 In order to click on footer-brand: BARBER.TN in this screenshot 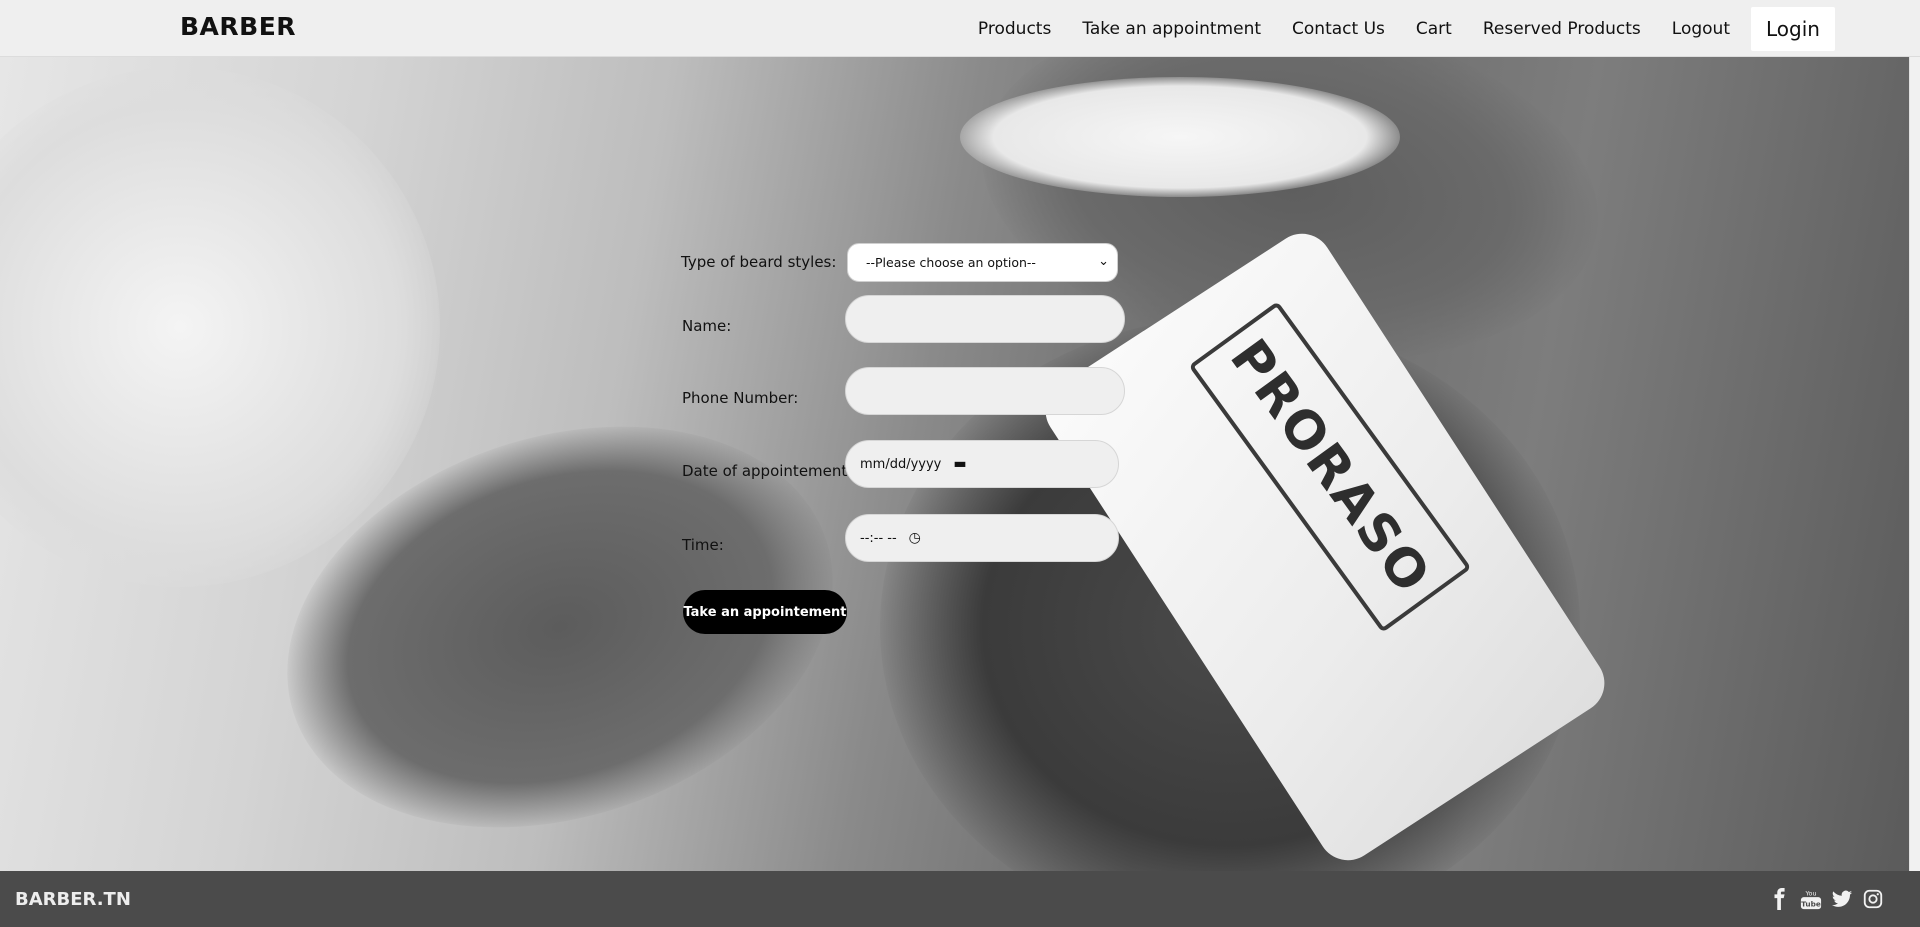, I will do `click(73, 899)`.